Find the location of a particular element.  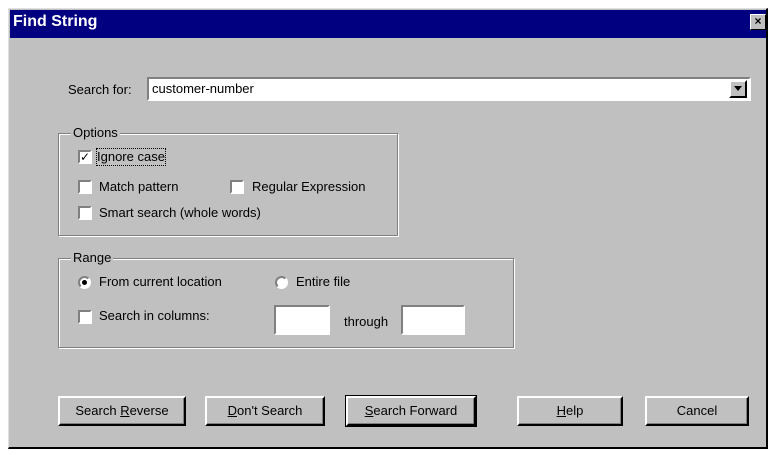

from-current-location-radio is located at coordinates (84, 282).